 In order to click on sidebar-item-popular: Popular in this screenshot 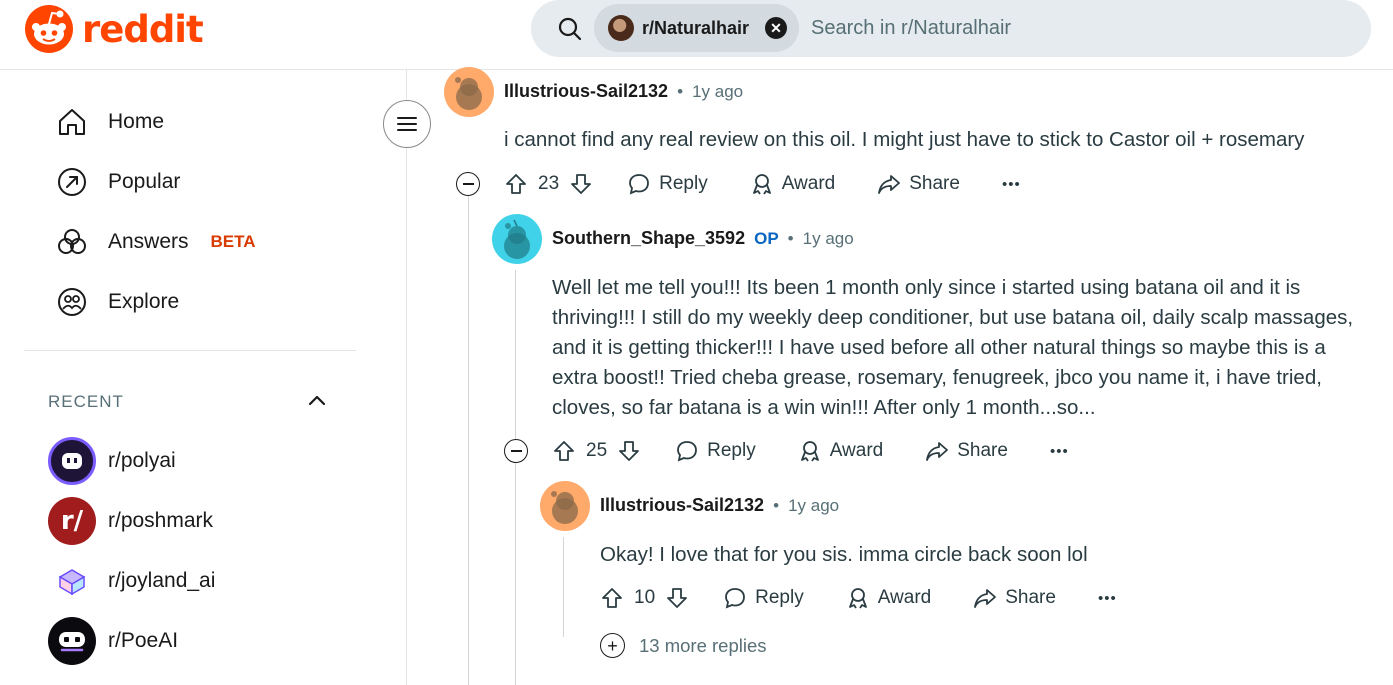, I will do `click(118, 182)`.